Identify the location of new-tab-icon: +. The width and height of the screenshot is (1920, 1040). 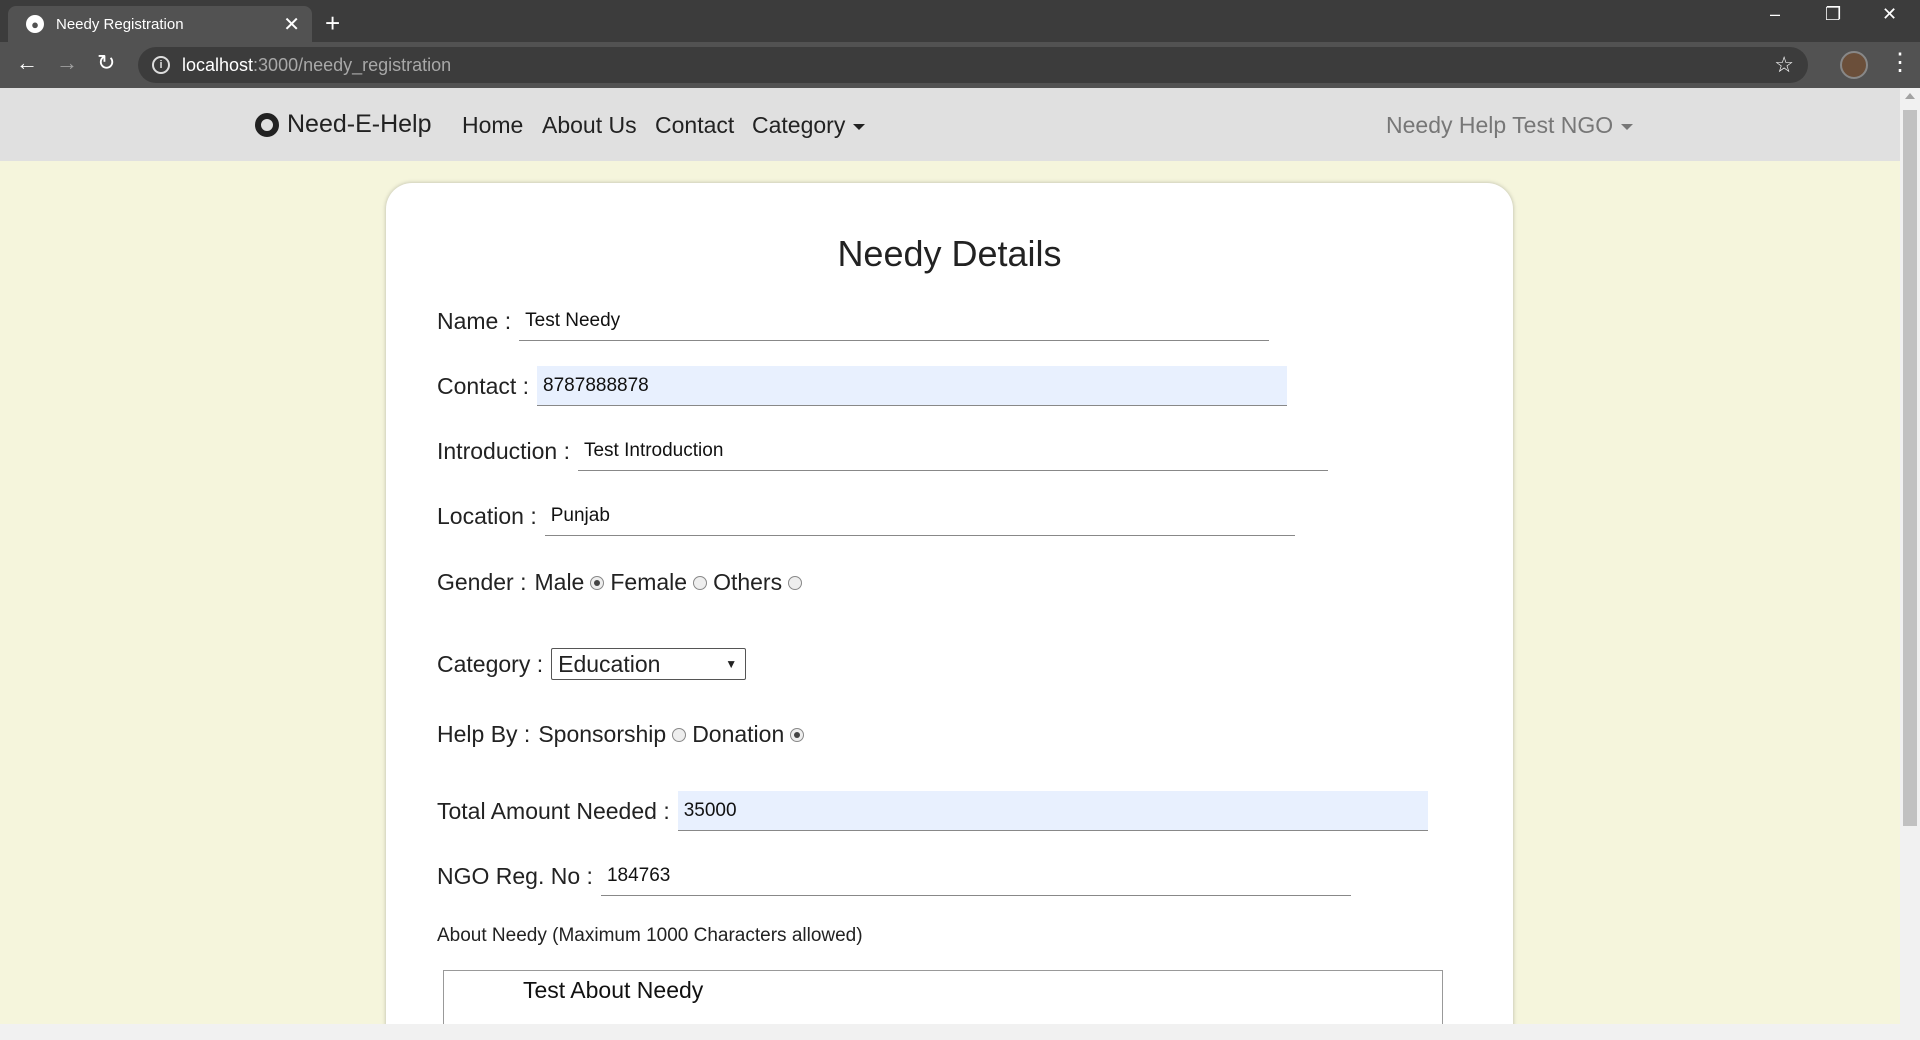
(332, 23).